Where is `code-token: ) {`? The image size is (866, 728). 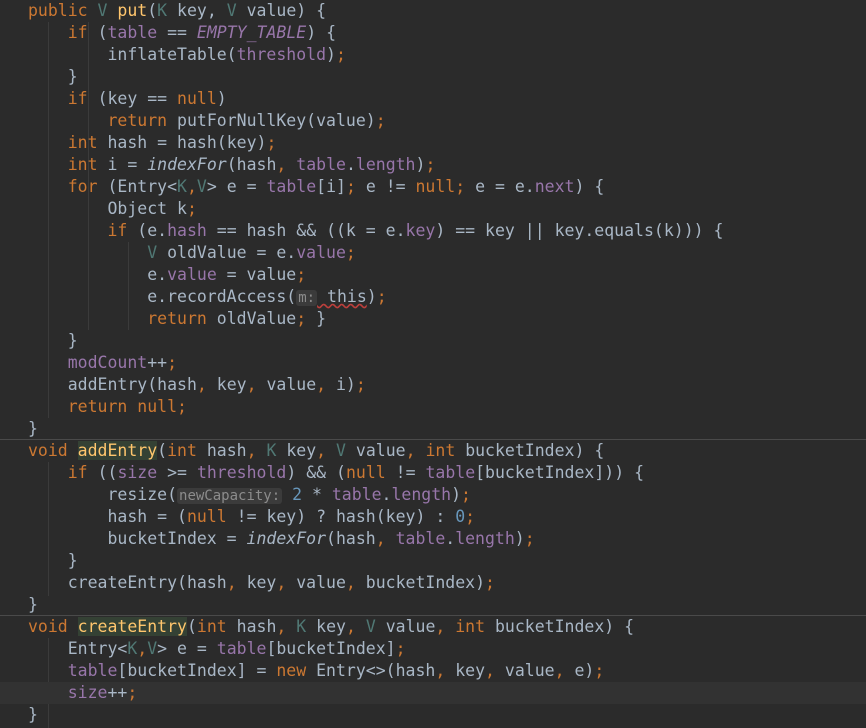 code-token: ) { is located at coordinates (321, 32).